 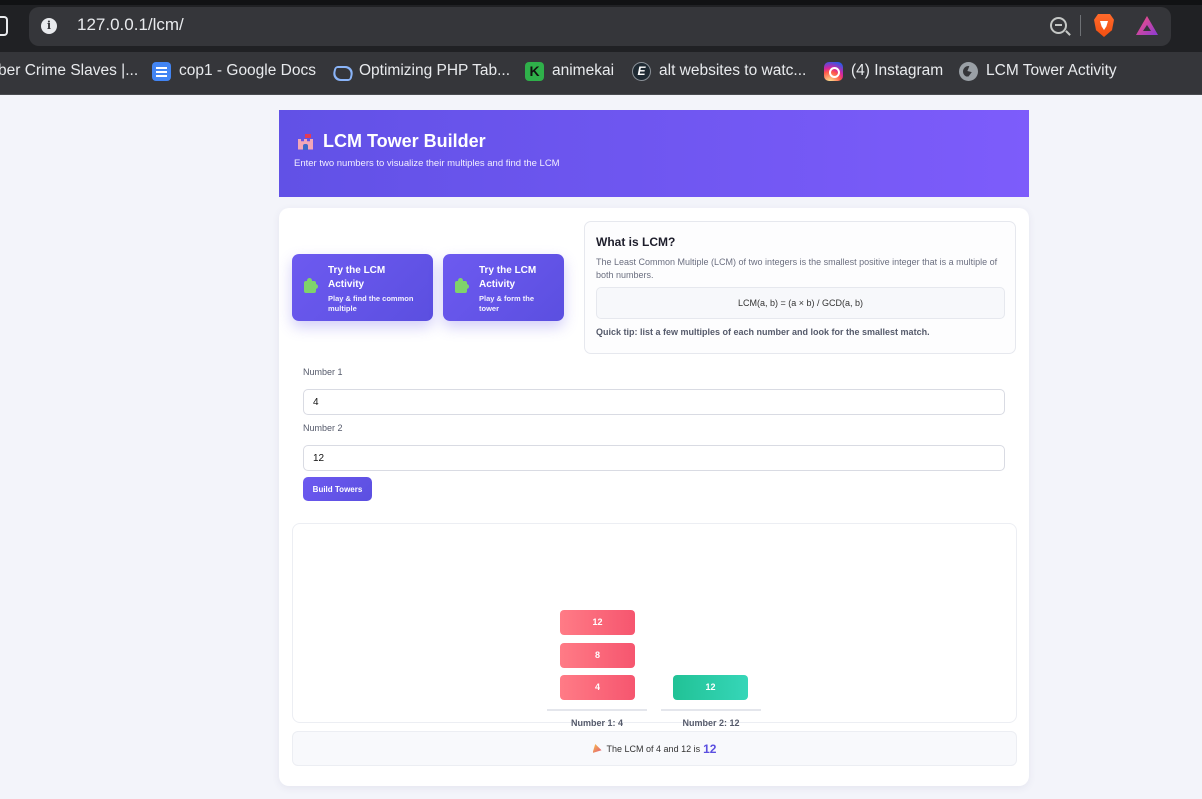 I want to click on page-title-text: LCM Tower Builder, so click(x=404, y=141).